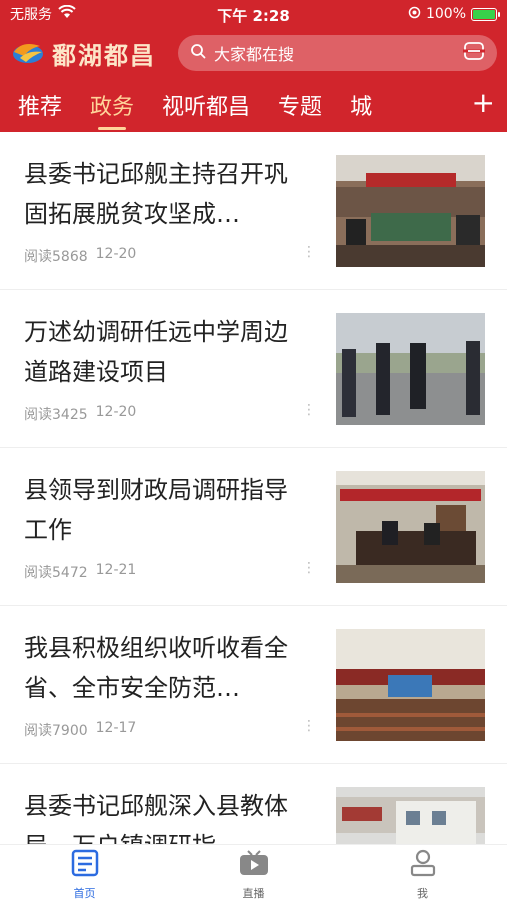  Describe the element at coordinates (410, 527) in the screenshot. I see `meeting-banner-photo` at that location.